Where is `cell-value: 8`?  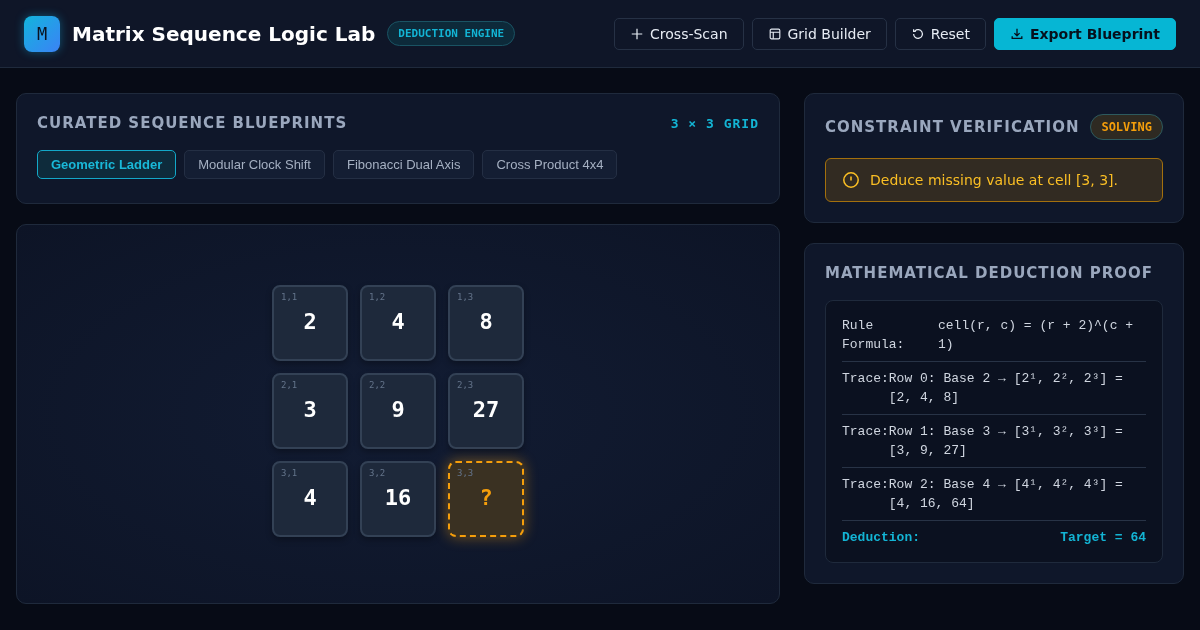 cell-value: 8 is located at coordinates (486, 321).